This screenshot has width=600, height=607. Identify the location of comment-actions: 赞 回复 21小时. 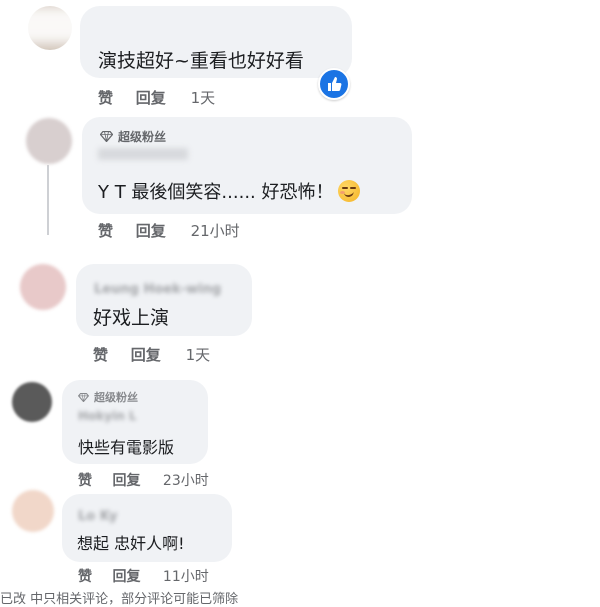
(169, 230).